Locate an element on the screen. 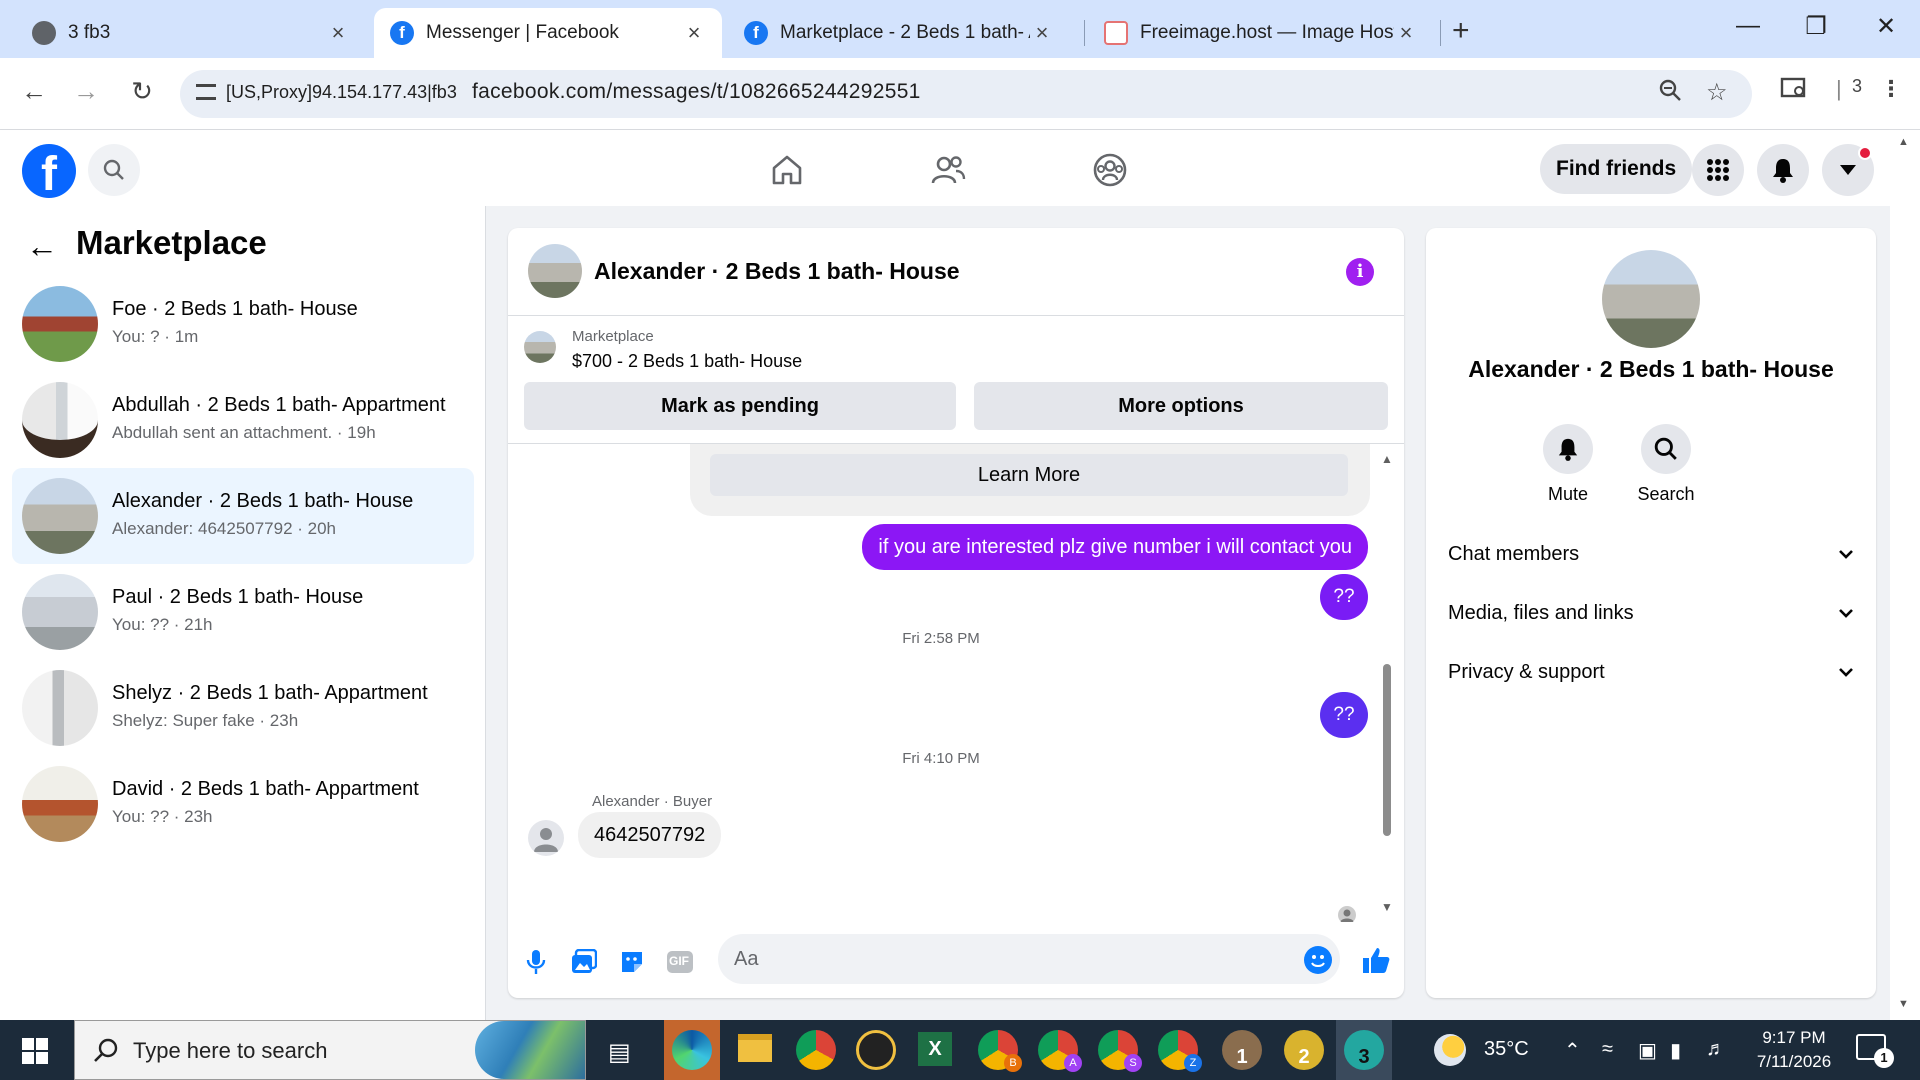 The image size is (1920, 1080). listing-thumbnail is located at coordinates (540, 347).